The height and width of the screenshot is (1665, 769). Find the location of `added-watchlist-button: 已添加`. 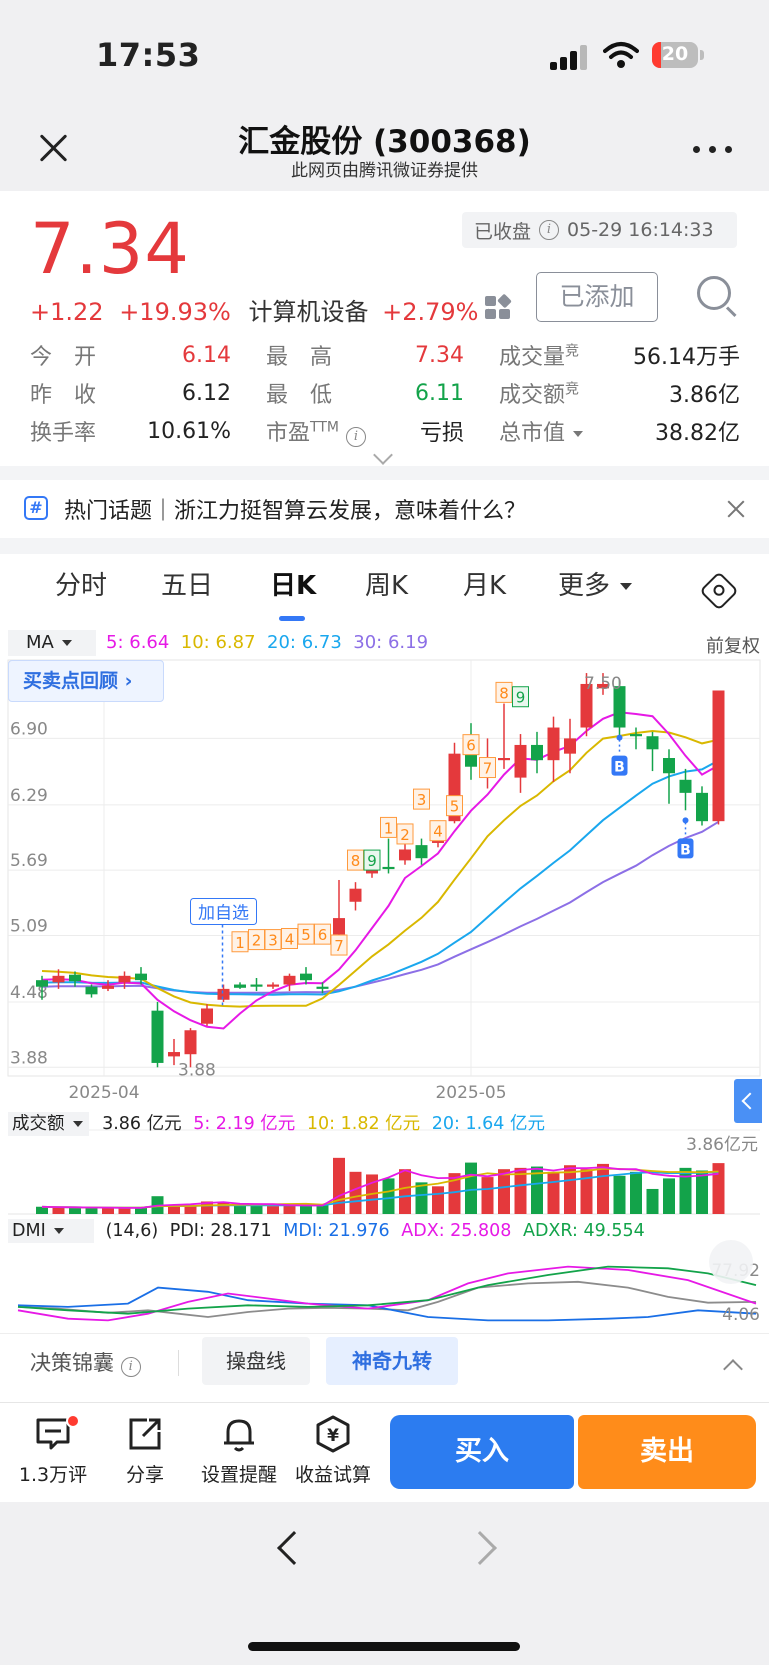

added-watchlist-button: 已添加 is located at coordinates (597, 297).